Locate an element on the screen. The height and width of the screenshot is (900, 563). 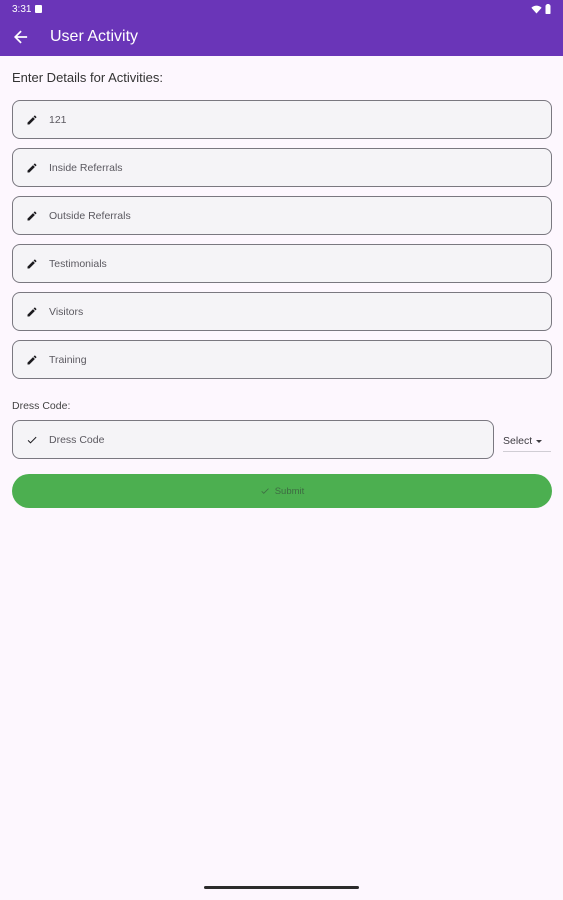
field-training: Training is located at coordinates (282, 359).